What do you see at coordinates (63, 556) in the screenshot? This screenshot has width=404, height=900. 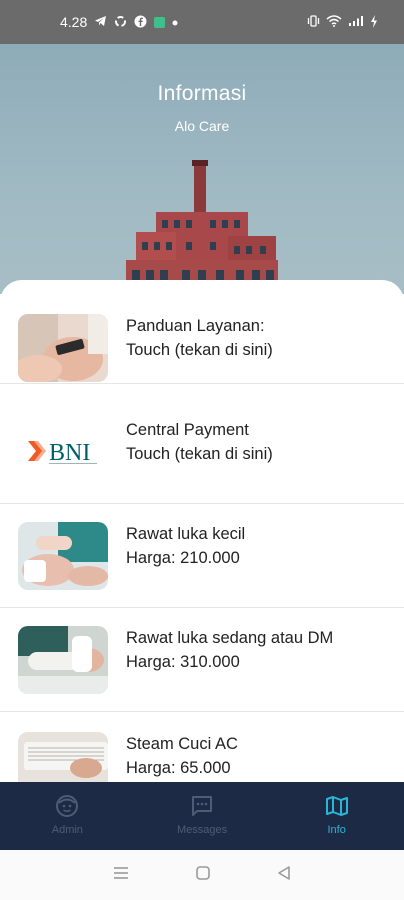 I see `wound-care-photo-thumbnail` at bounding box center [63, 556].